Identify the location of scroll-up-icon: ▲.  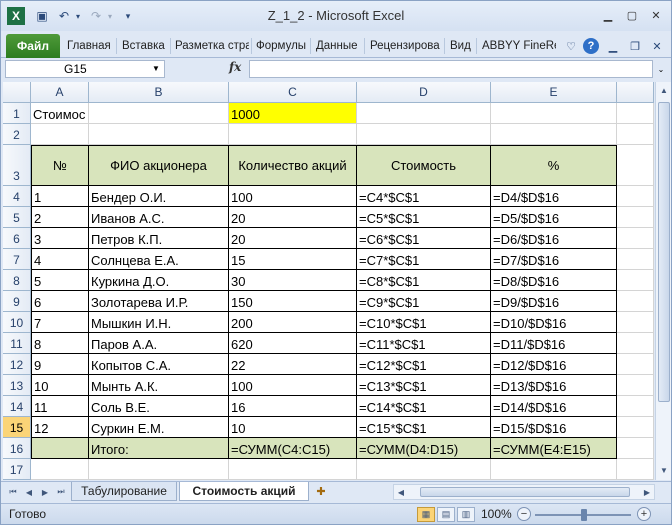
(663, 90).